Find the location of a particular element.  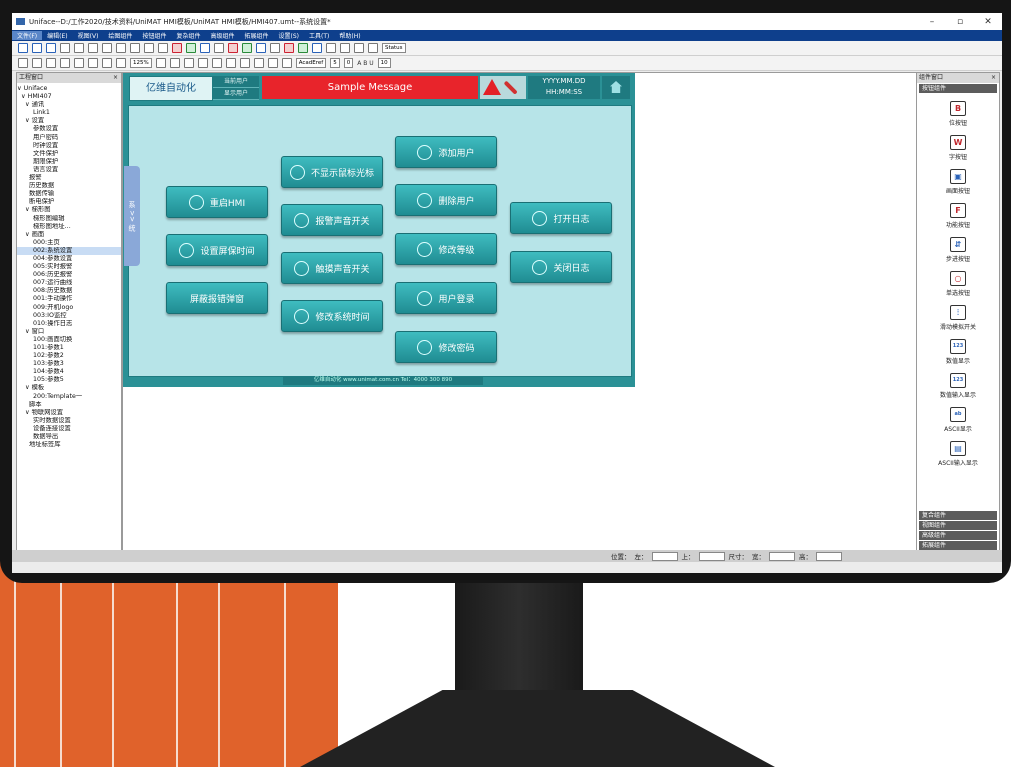

screensaver-button: 设置屏保时间 is located at coordinates (217, 250).